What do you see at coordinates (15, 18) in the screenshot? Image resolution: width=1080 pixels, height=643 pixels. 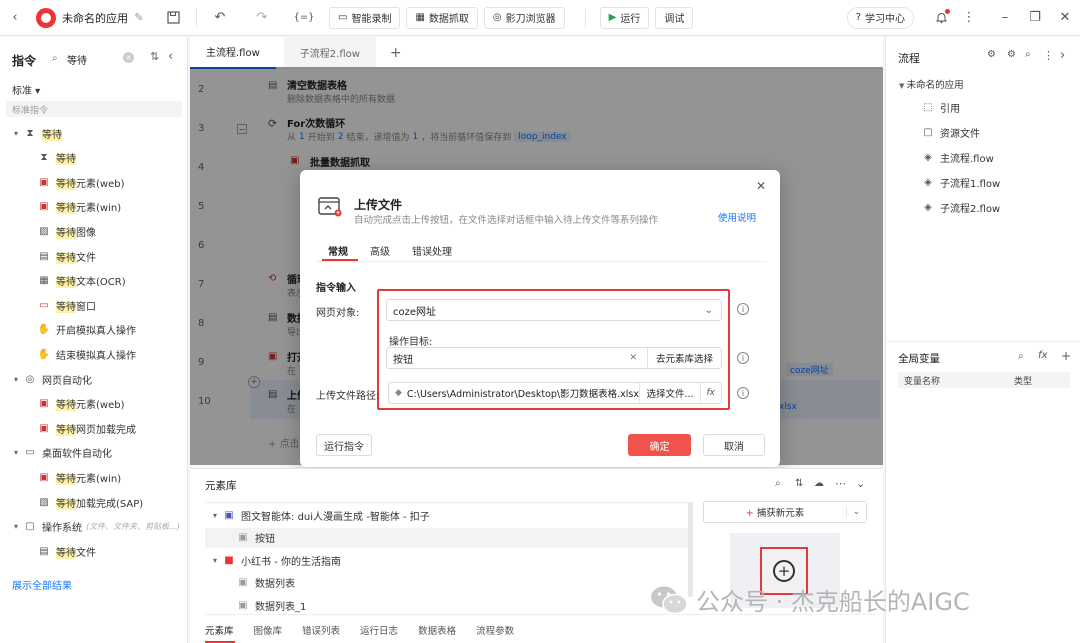 I see `back-icon: ‹` at bounding box center [15, 18].